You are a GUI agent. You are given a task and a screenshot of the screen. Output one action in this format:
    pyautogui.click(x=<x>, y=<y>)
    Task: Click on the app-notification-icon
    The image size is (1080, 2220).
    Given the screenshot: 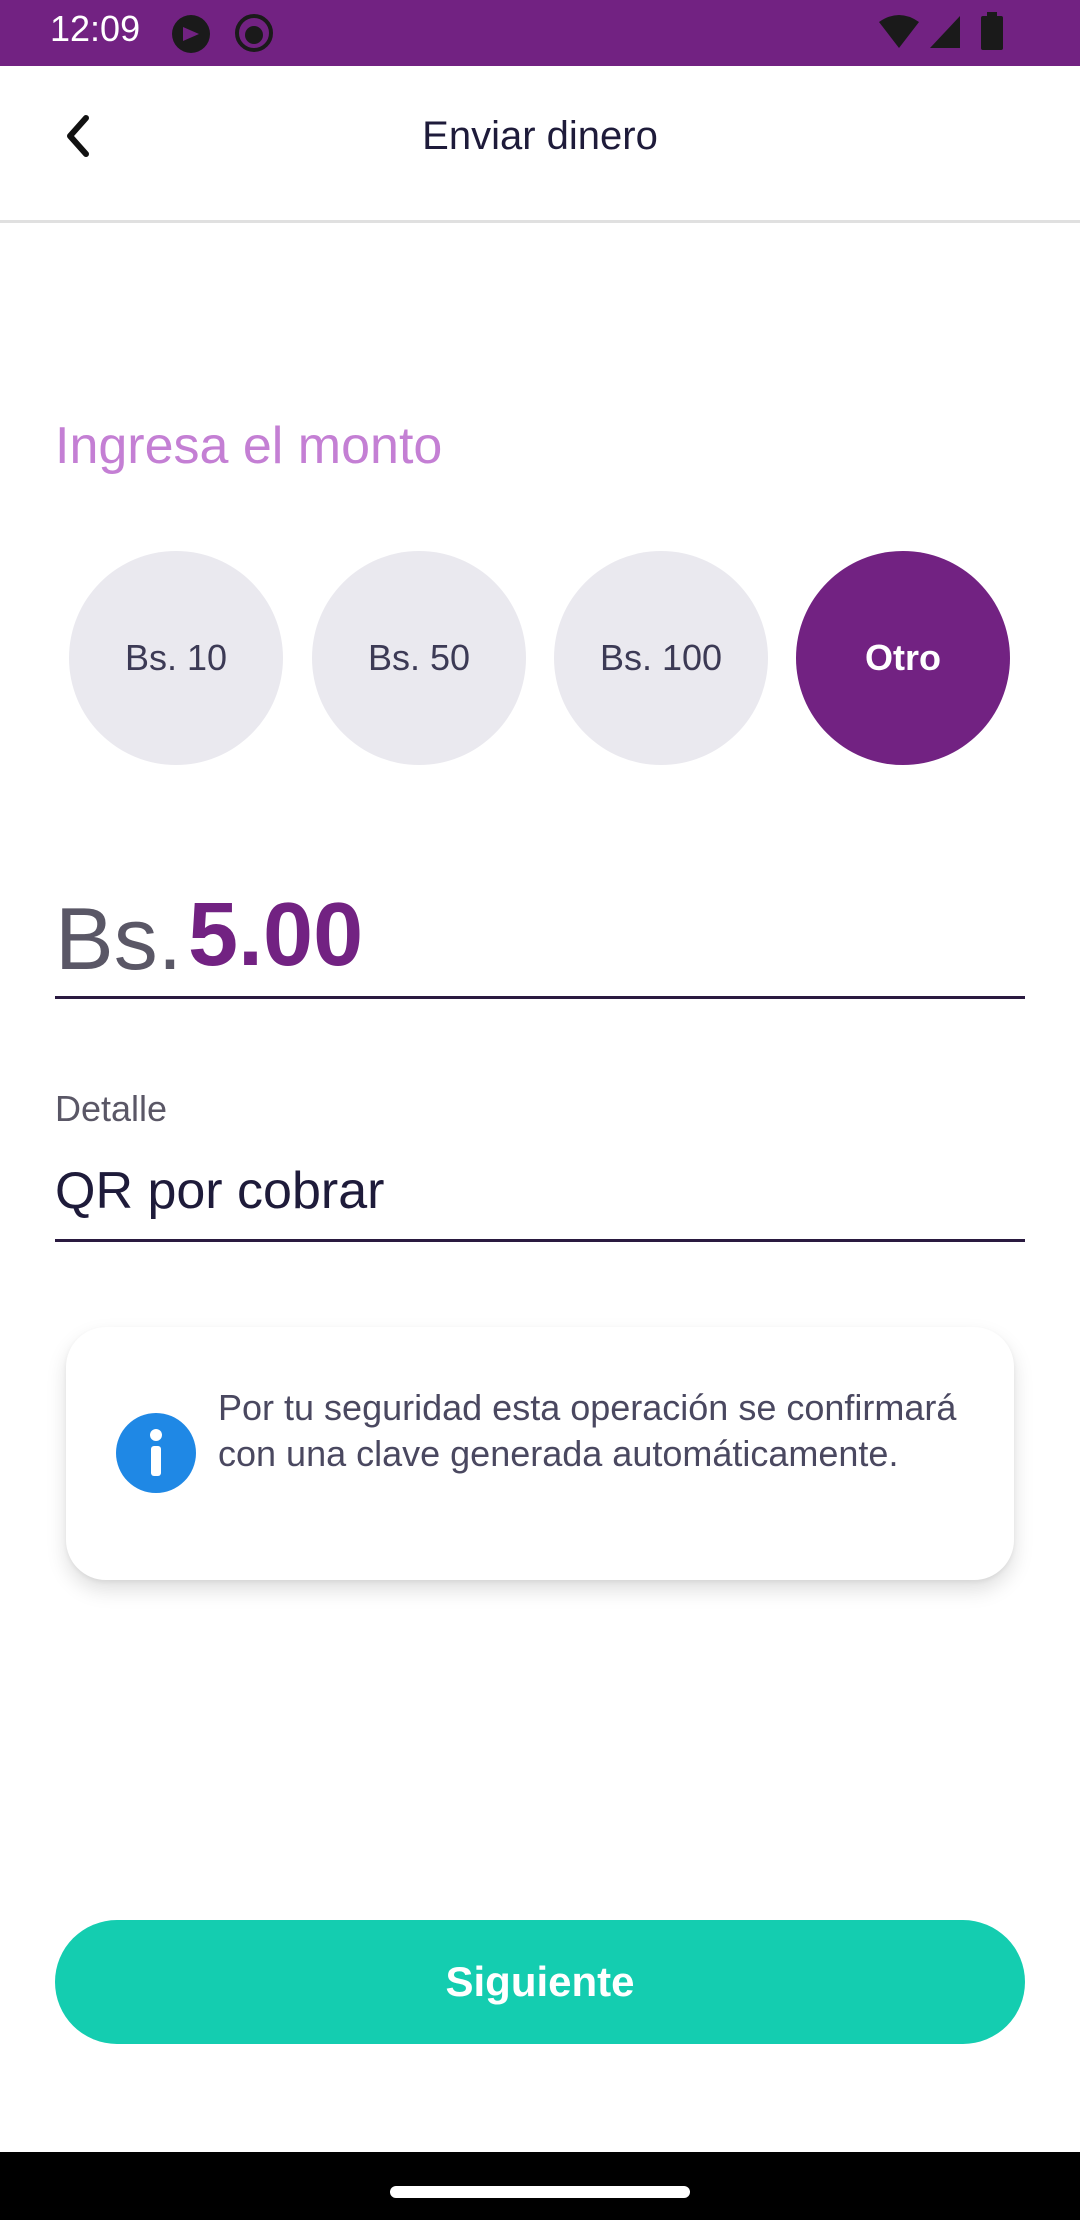 What is the action you would take?
    pyautogui.click(x=191, y=34)
    